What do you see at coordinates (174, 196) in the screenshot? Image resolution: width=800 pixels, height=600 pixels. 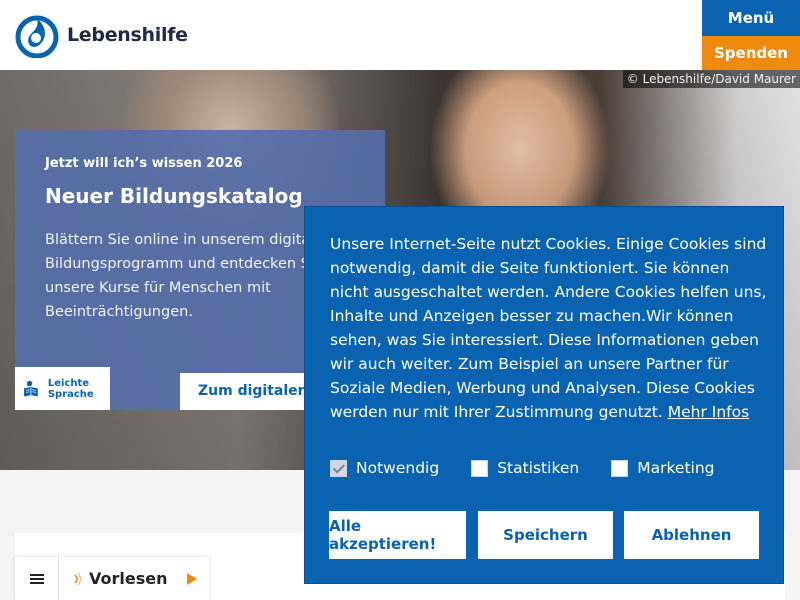 I see `promo-title: Neuer Bildungskatalog` at bounding box center [174, 196].